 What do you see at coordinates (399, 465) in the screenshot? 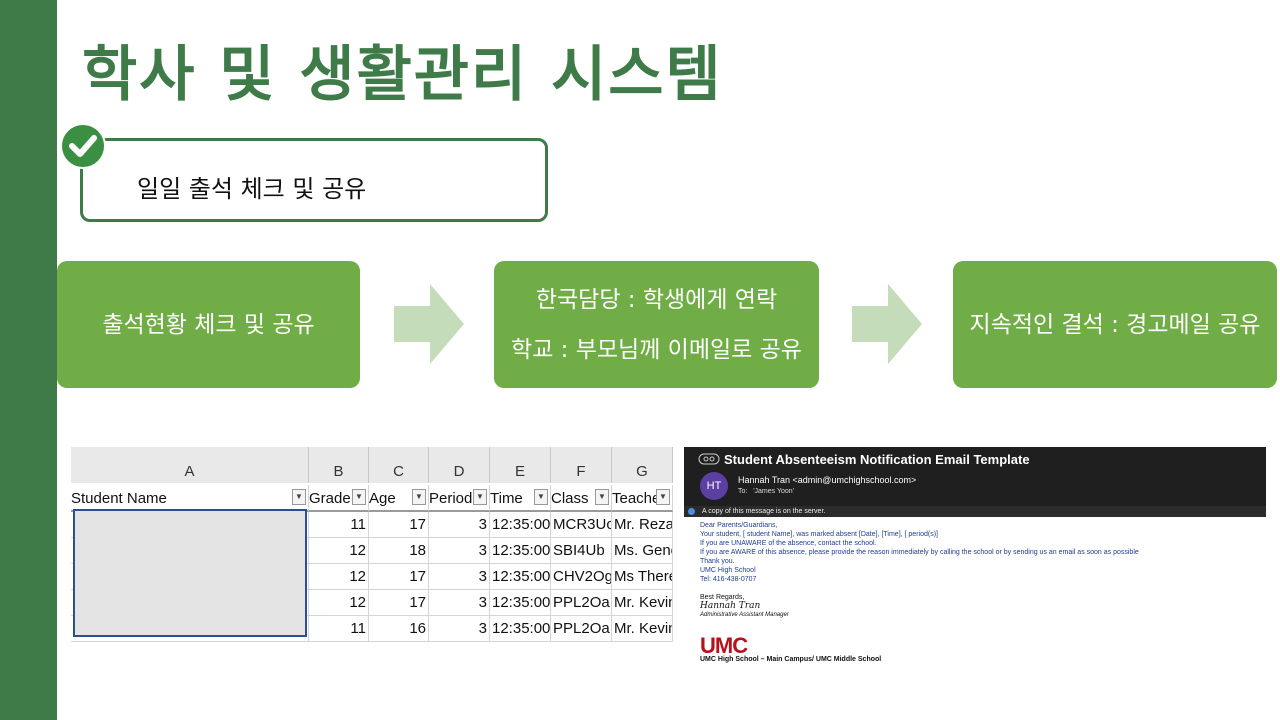
I see `column-header: C` at bounding box center [399, 465].